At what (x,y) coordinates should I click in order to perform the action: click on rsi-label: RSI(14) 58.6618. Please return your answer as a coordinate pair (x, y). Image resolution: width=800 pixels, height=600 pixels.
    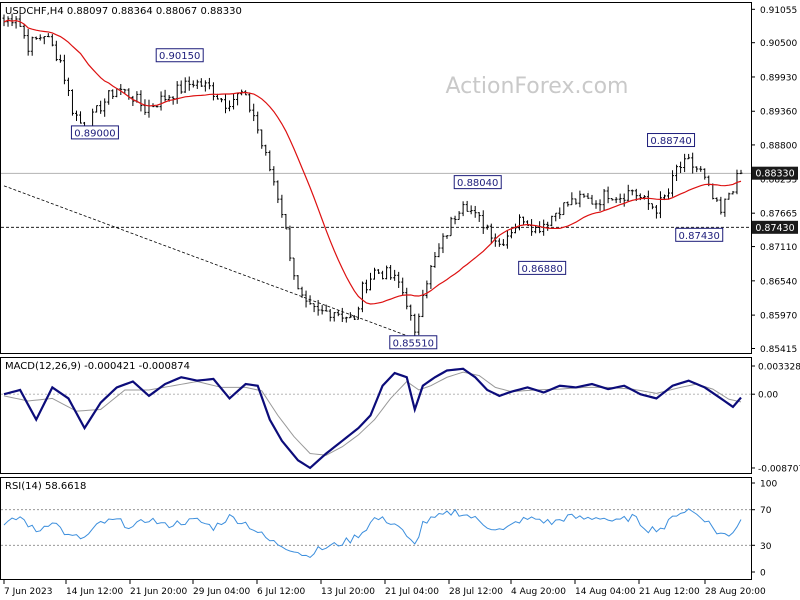
    Looking at the image, I should click on (45, 486).